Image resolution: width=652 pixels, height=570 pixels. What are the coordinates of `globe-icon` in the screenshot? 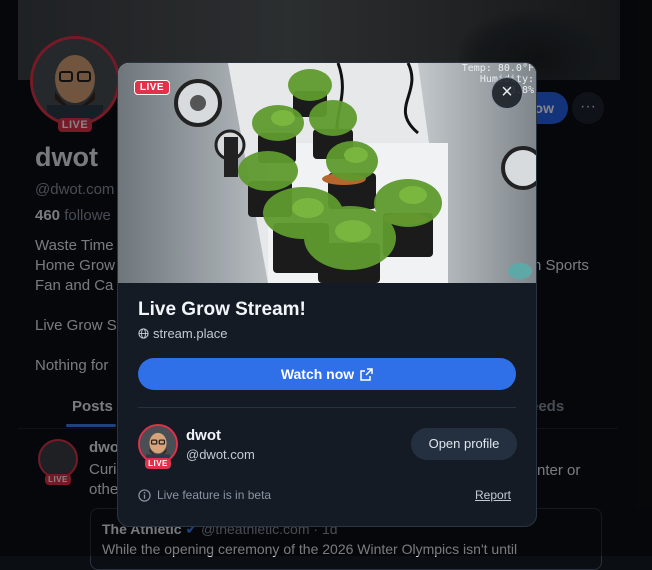 It's located at (143, 333).